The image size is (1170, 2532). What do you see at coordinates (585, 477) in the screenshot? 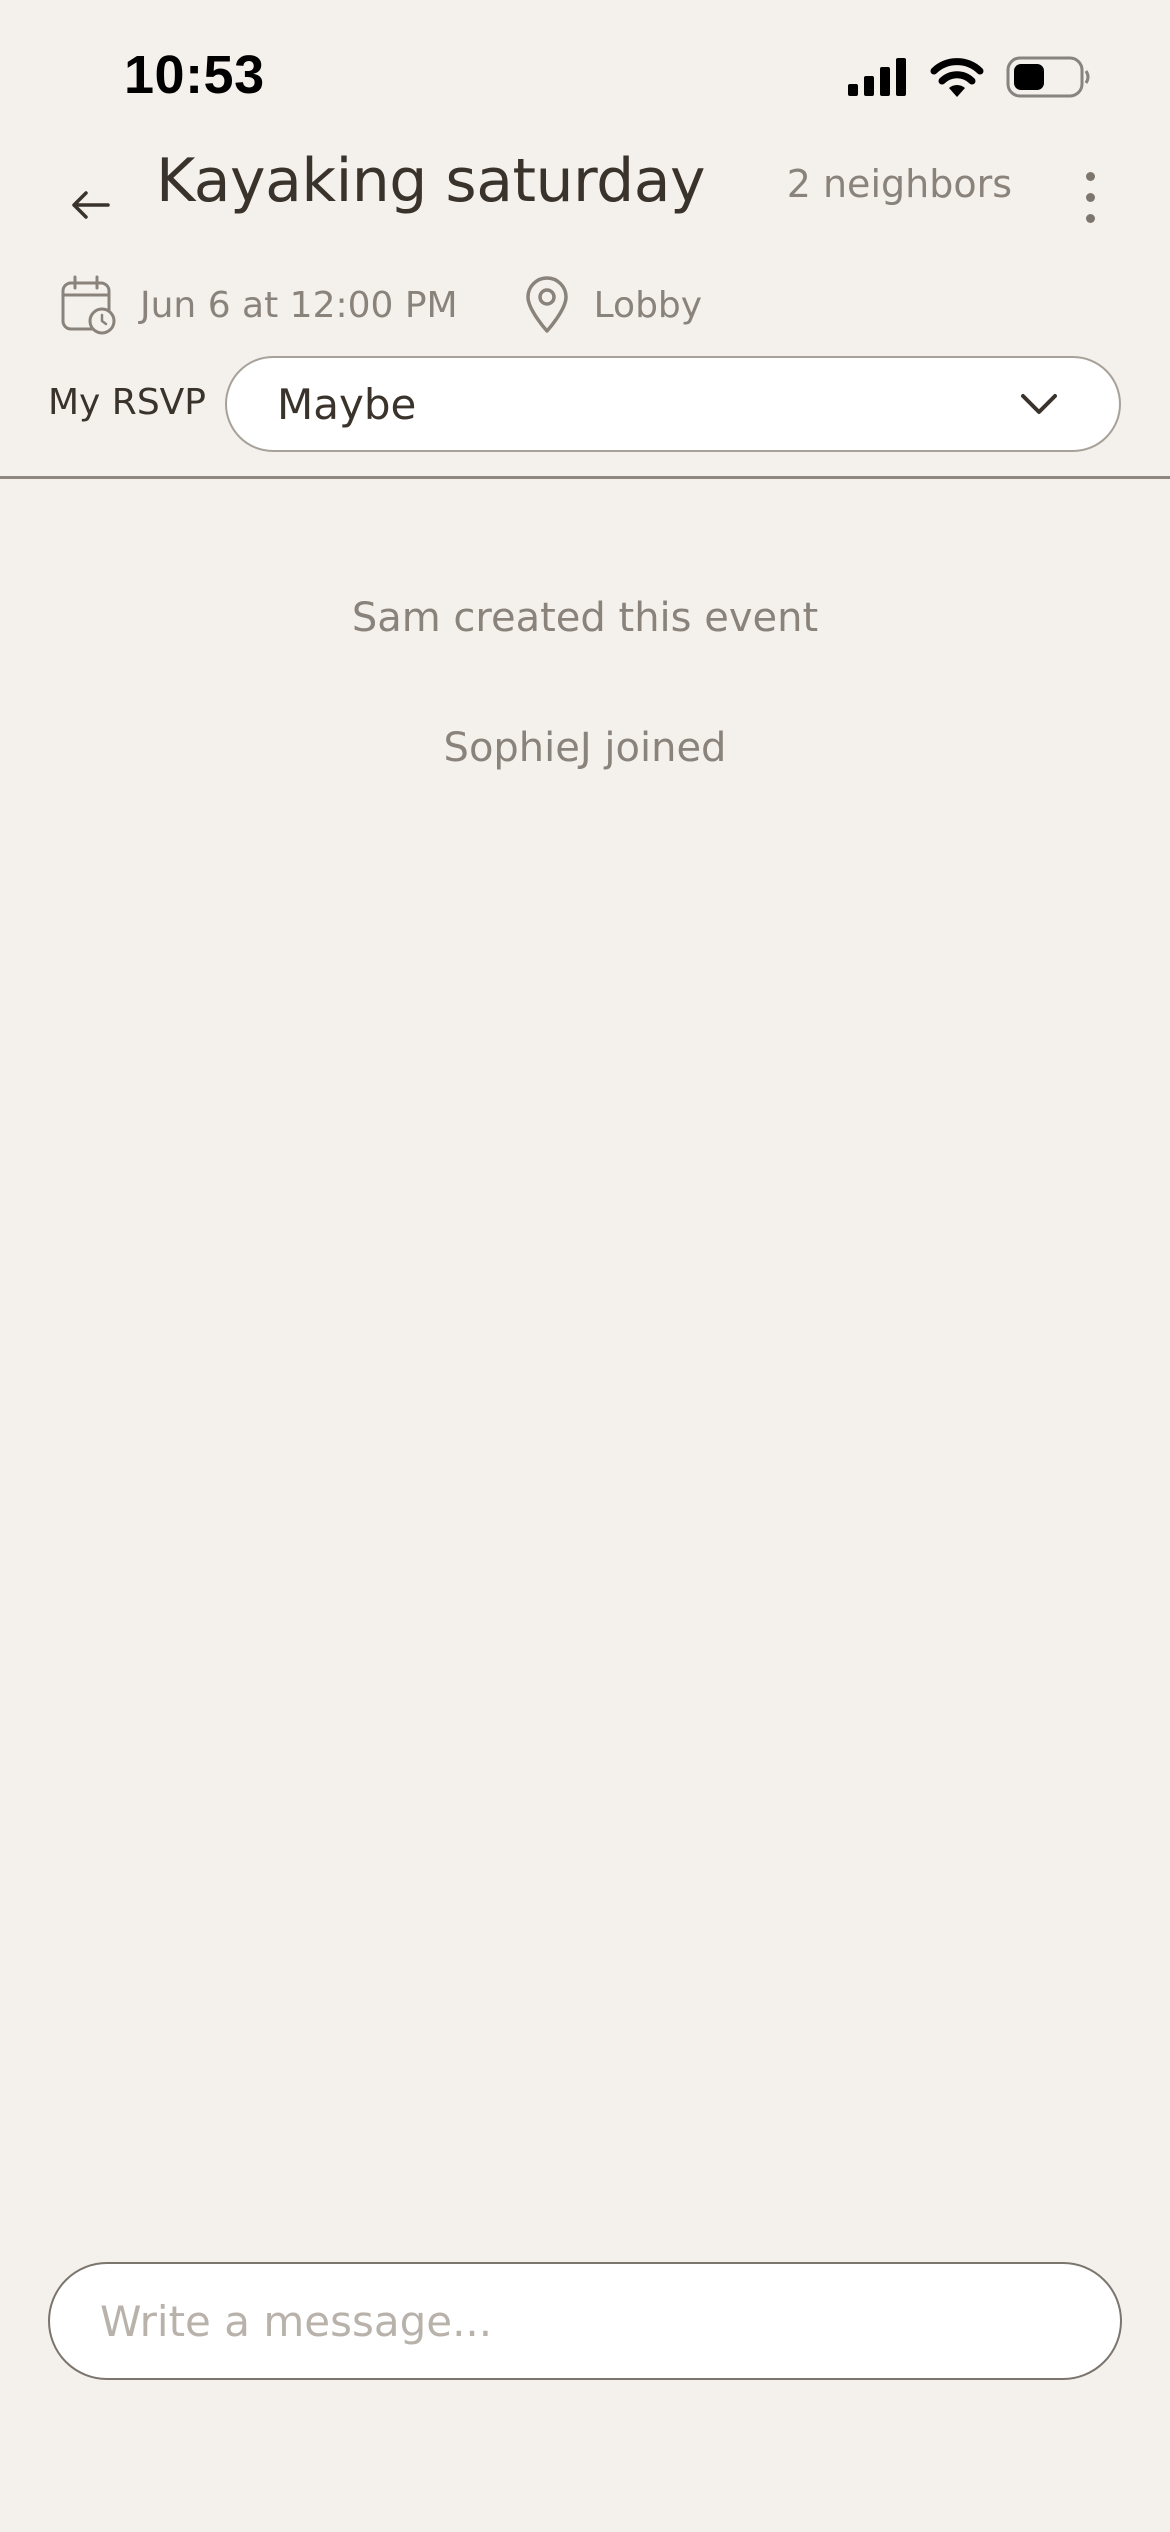
I see `header-divider` at bounding box center [585, 477].